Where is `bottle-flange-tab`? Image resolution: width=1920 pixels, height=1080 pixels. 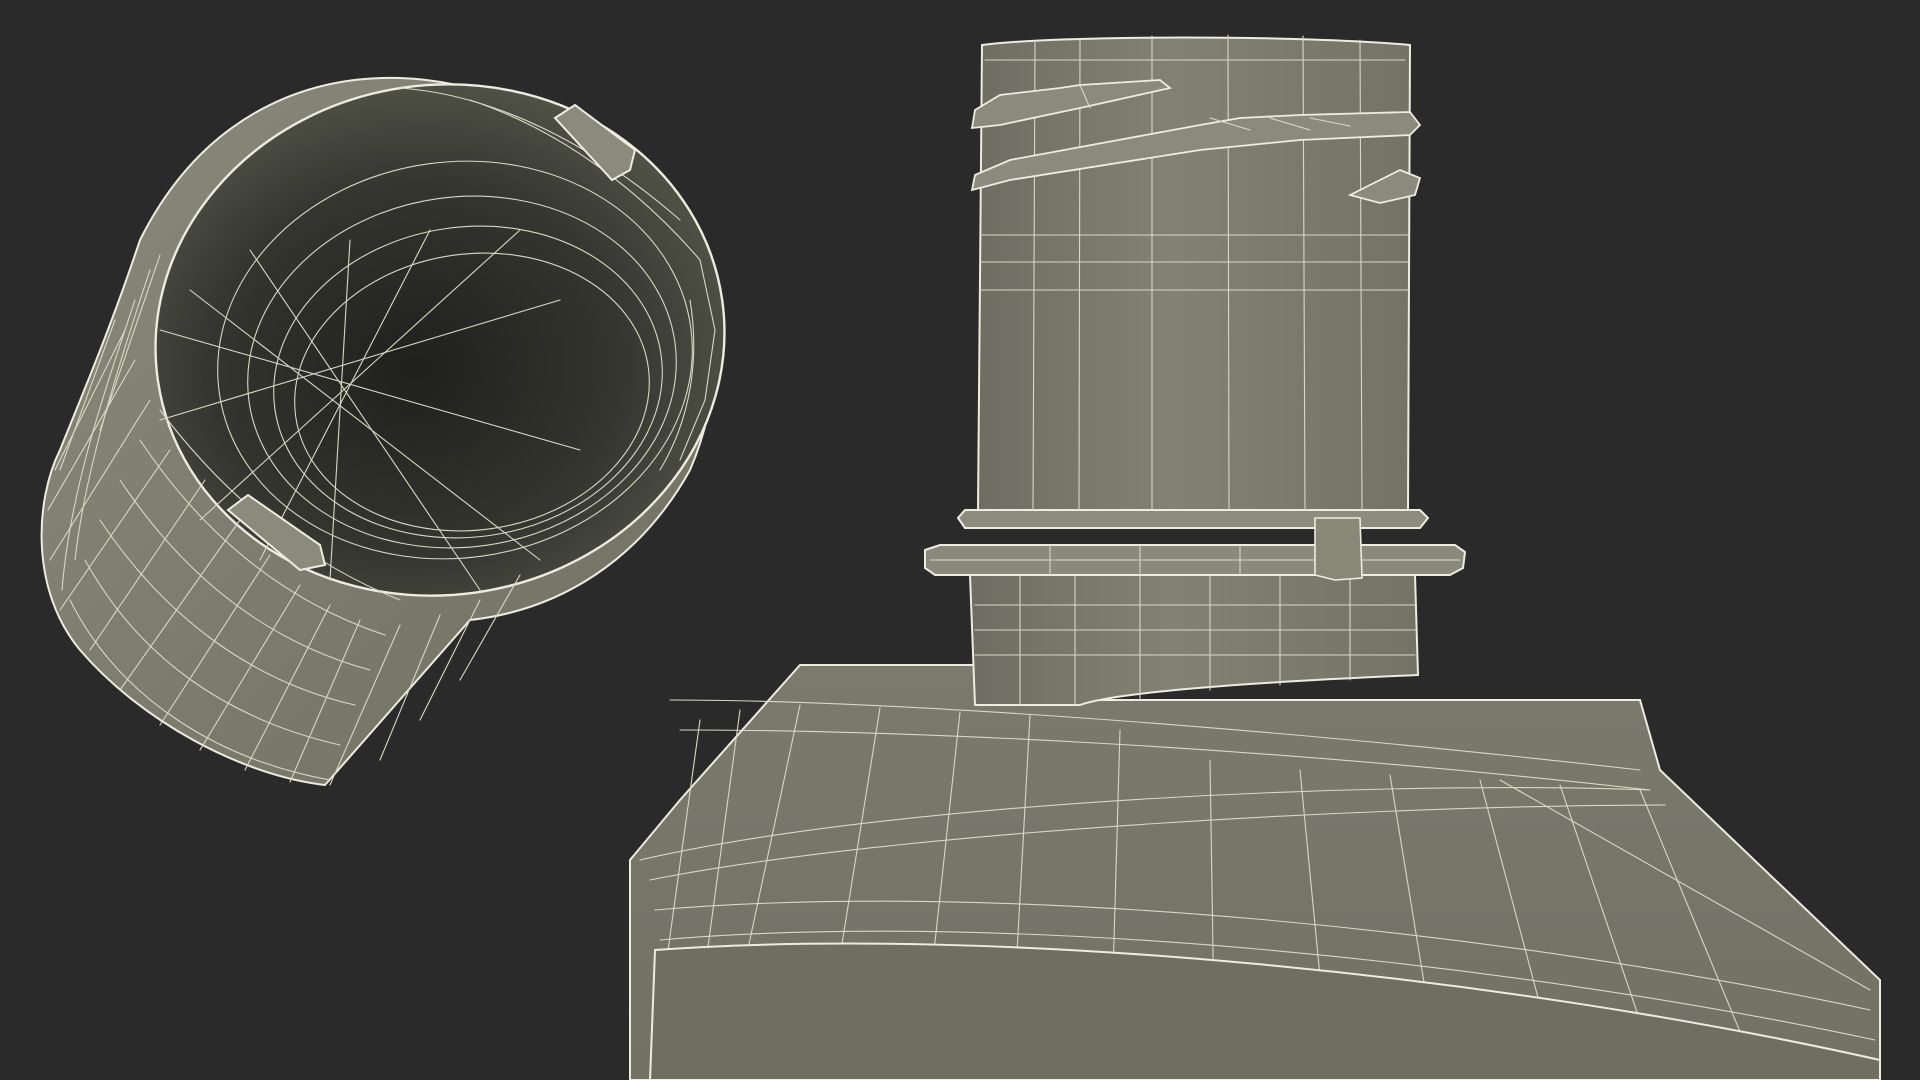 bottle-flange-tab is located at coordinates (1338, 549).